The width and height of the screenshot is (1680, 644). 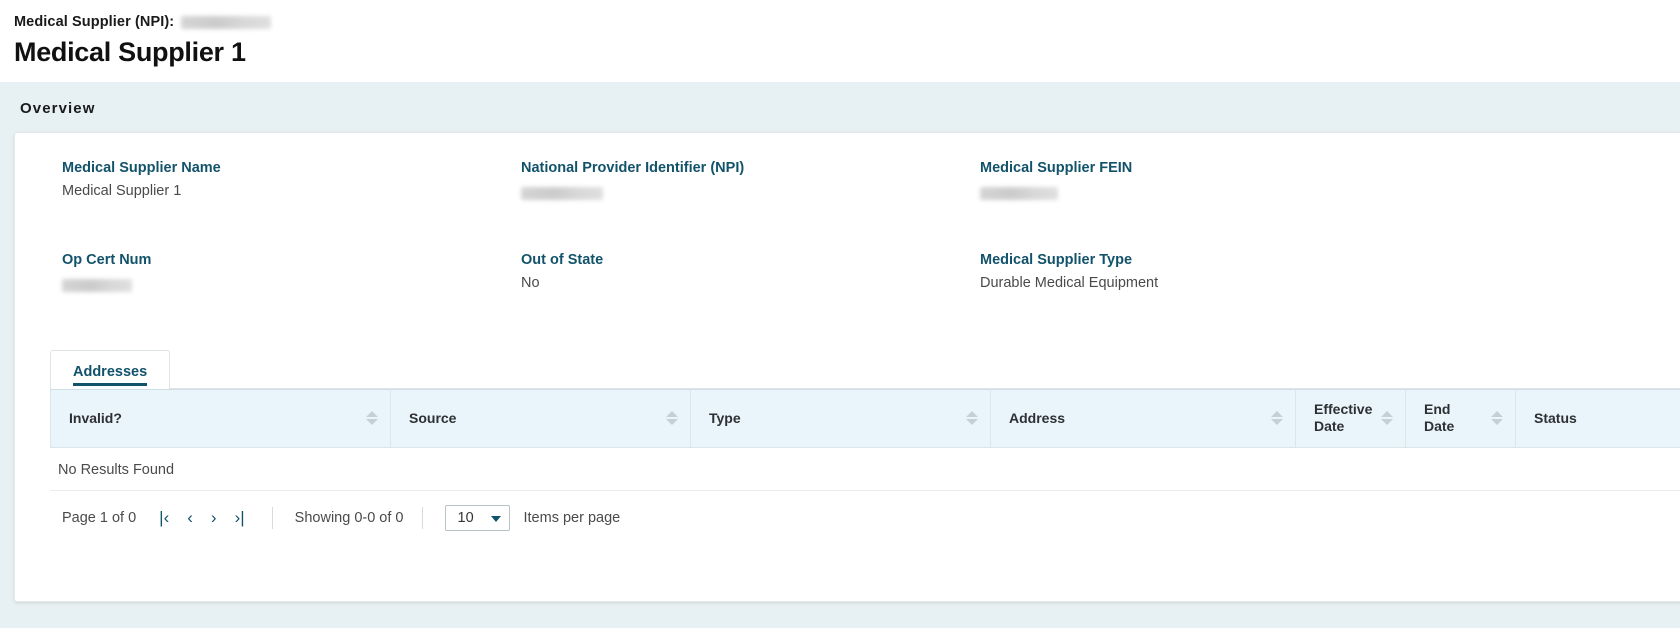 I want to click on field-medical-supplier-fein: Medical Supplier FEIN, so click(x=1330, y=182).